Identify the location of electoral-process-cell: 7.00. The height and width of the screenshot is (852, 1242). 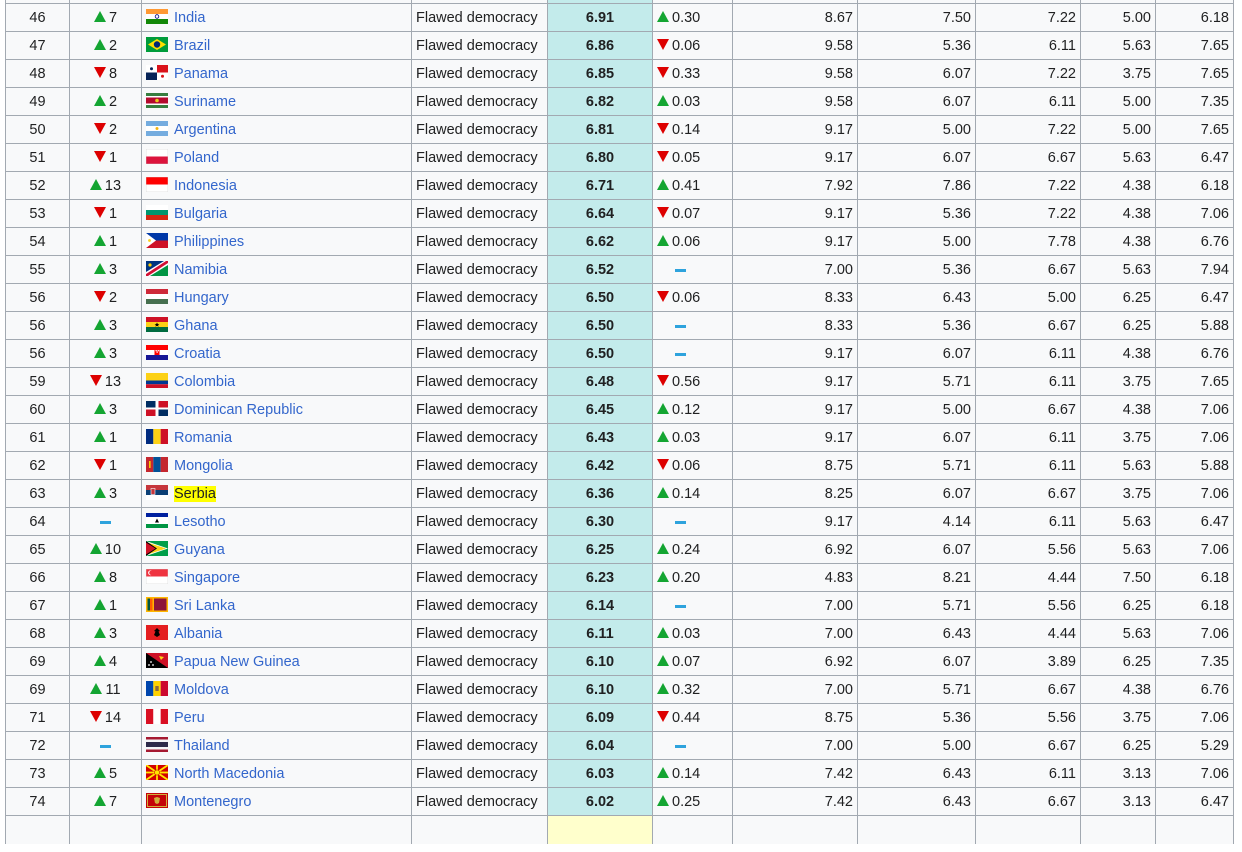
(795, 689).